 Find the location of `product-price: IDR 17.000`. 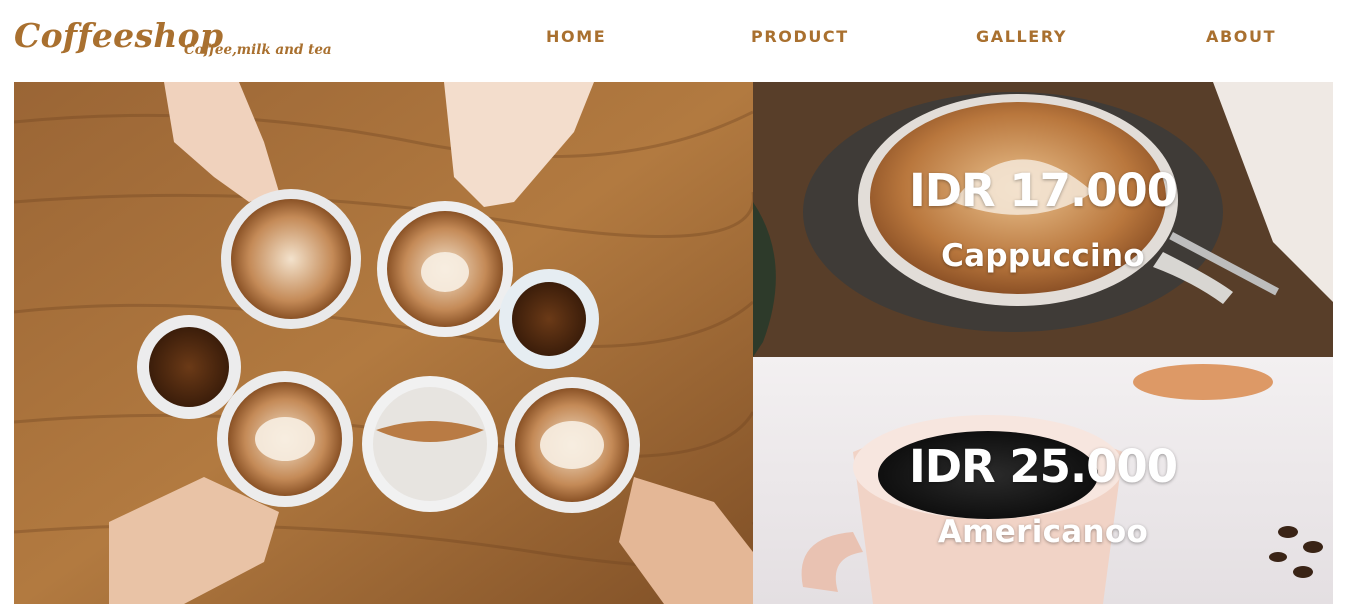

product-price: IDR 17.000 is located at coordinates (1043, 190).